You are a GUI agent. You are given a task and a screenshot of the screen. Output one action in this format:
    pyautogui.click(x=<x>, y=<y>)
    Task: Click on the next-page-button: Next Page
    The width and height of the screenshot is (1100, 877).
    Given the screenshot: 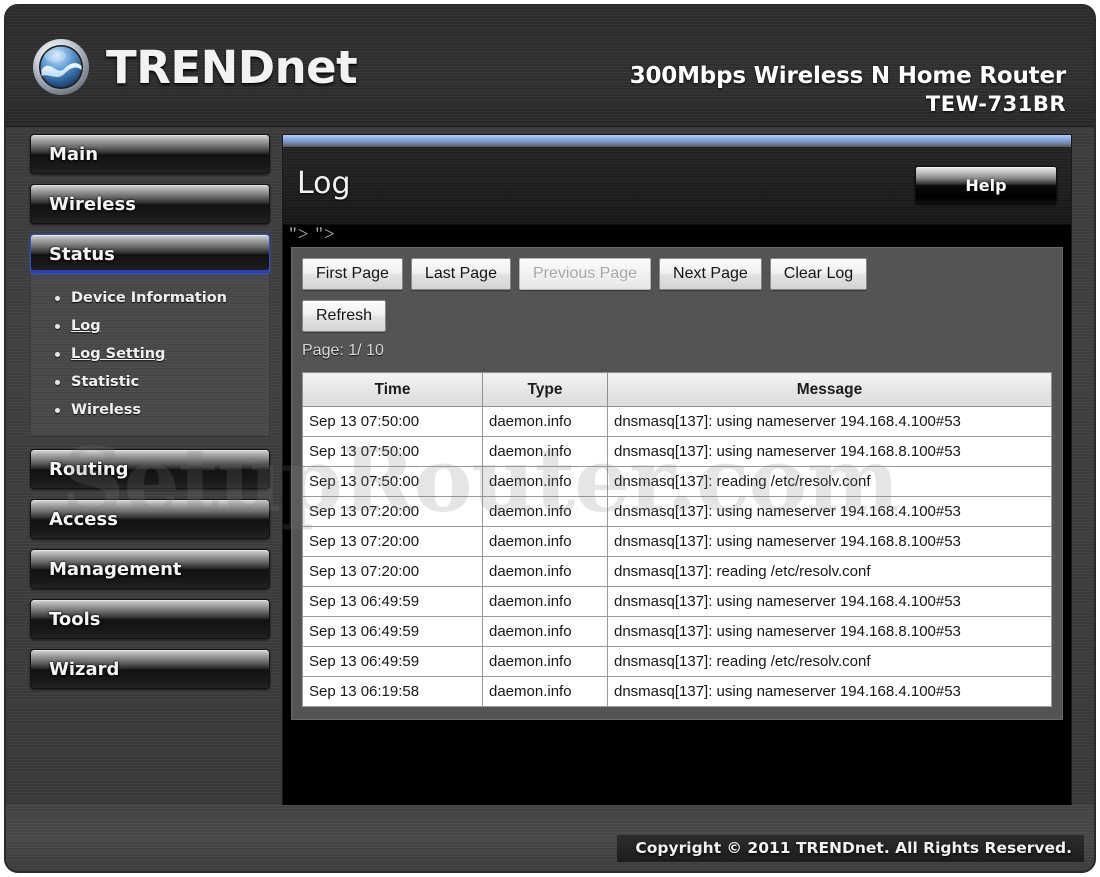 What is the action you would take?
    pyautogui.click(x=710, y=274)
    